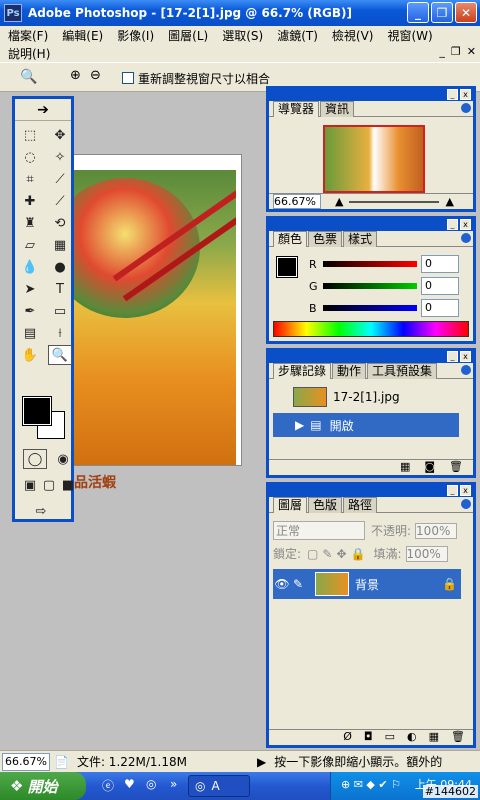  What do you see at coordinates (60, 289) in the screenshot?
I see `type-tool-icon: T` at bounding box center [60, 289].